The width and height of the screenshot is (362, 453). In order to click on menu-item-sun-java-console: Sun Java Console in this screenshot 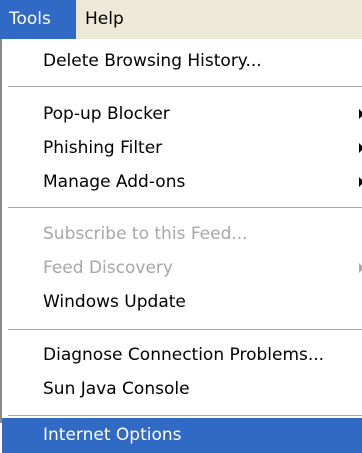, I will do `click(182, 389)`.